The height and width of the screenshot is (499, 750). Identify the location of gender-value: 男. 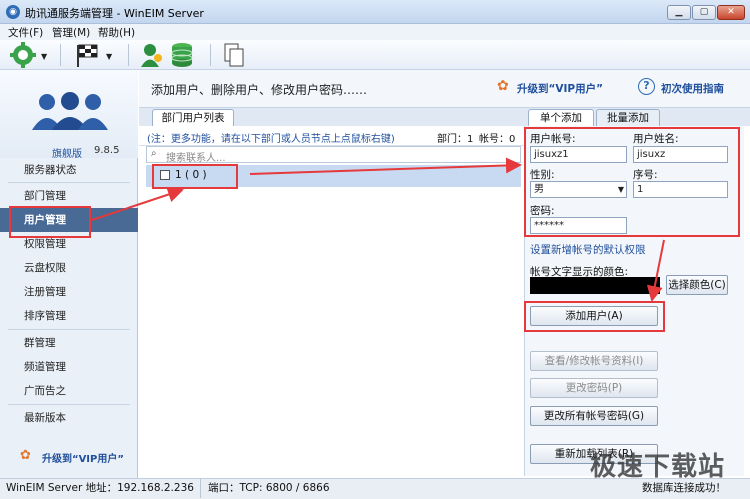
(539, 189).